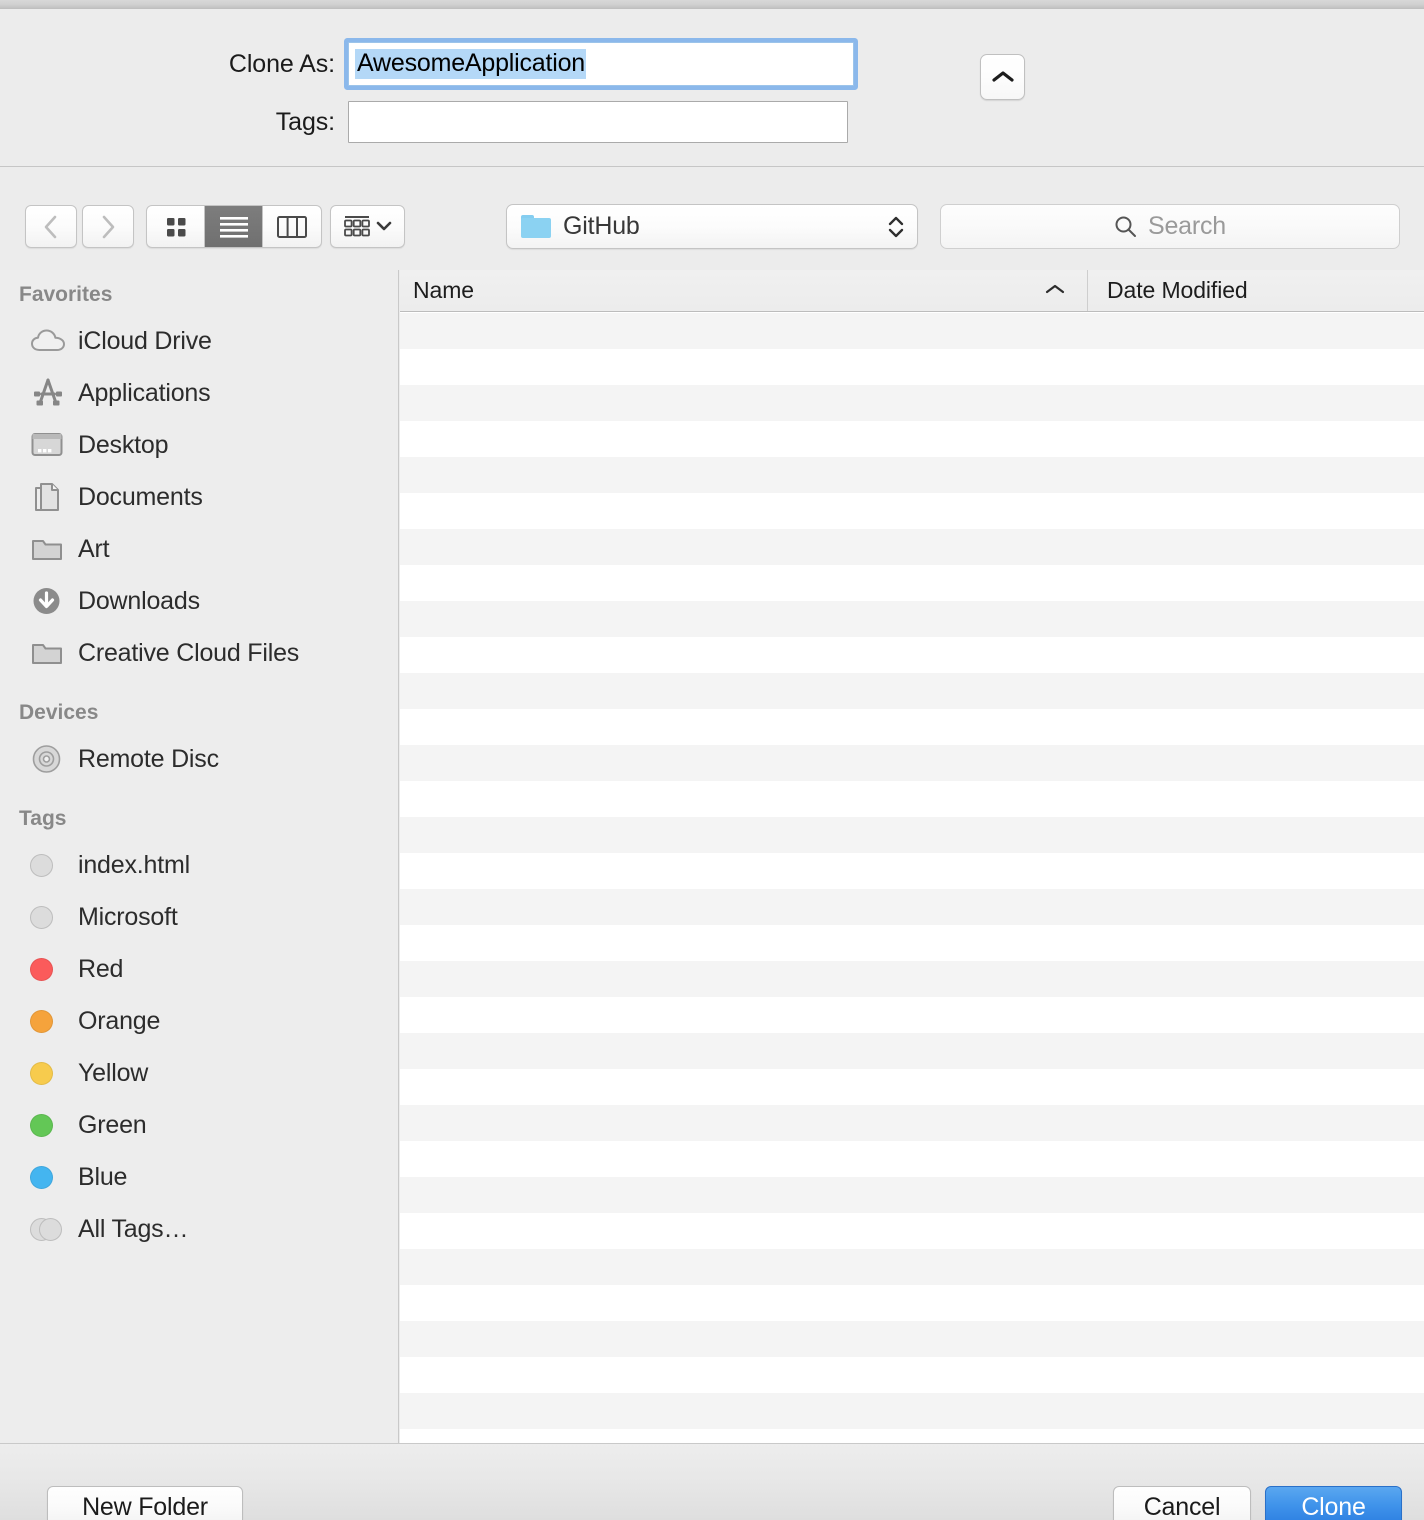 The image size is (1424, 1520). I want to click on sidebar-item-tag-orange: Orange, so click(199, 1021).